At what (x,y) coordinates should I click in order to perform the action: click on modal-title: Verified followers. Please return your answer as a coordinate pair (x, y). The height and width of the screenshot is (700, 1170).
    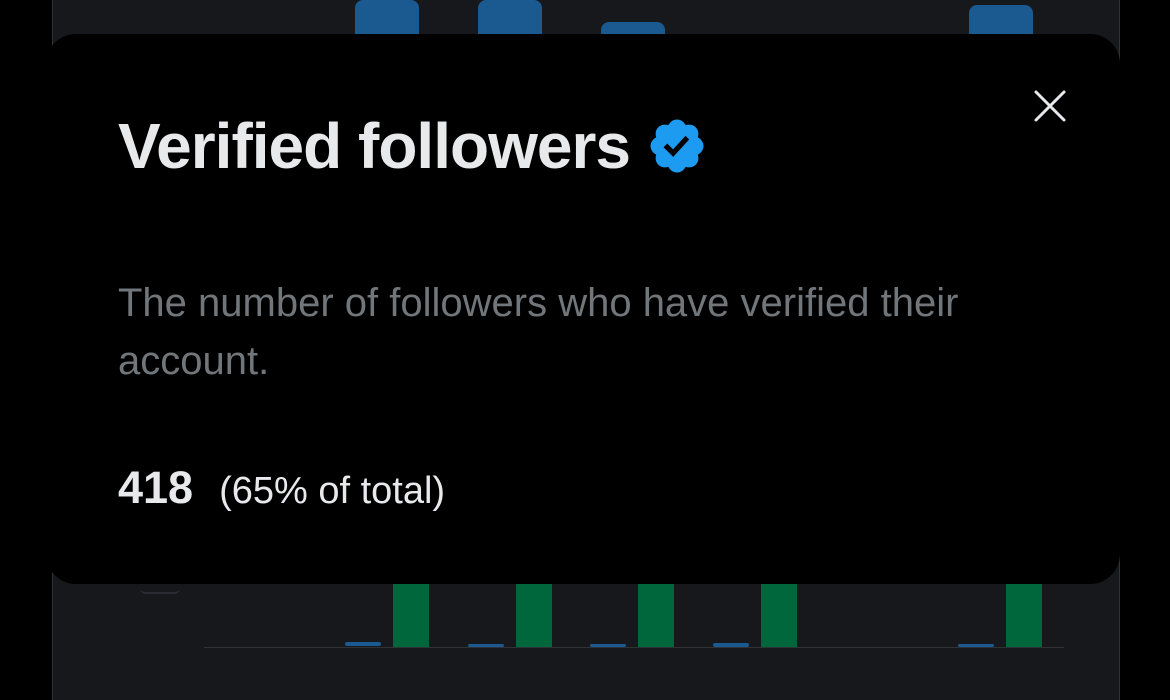
    Looking at the image, I should click on (374, 146).